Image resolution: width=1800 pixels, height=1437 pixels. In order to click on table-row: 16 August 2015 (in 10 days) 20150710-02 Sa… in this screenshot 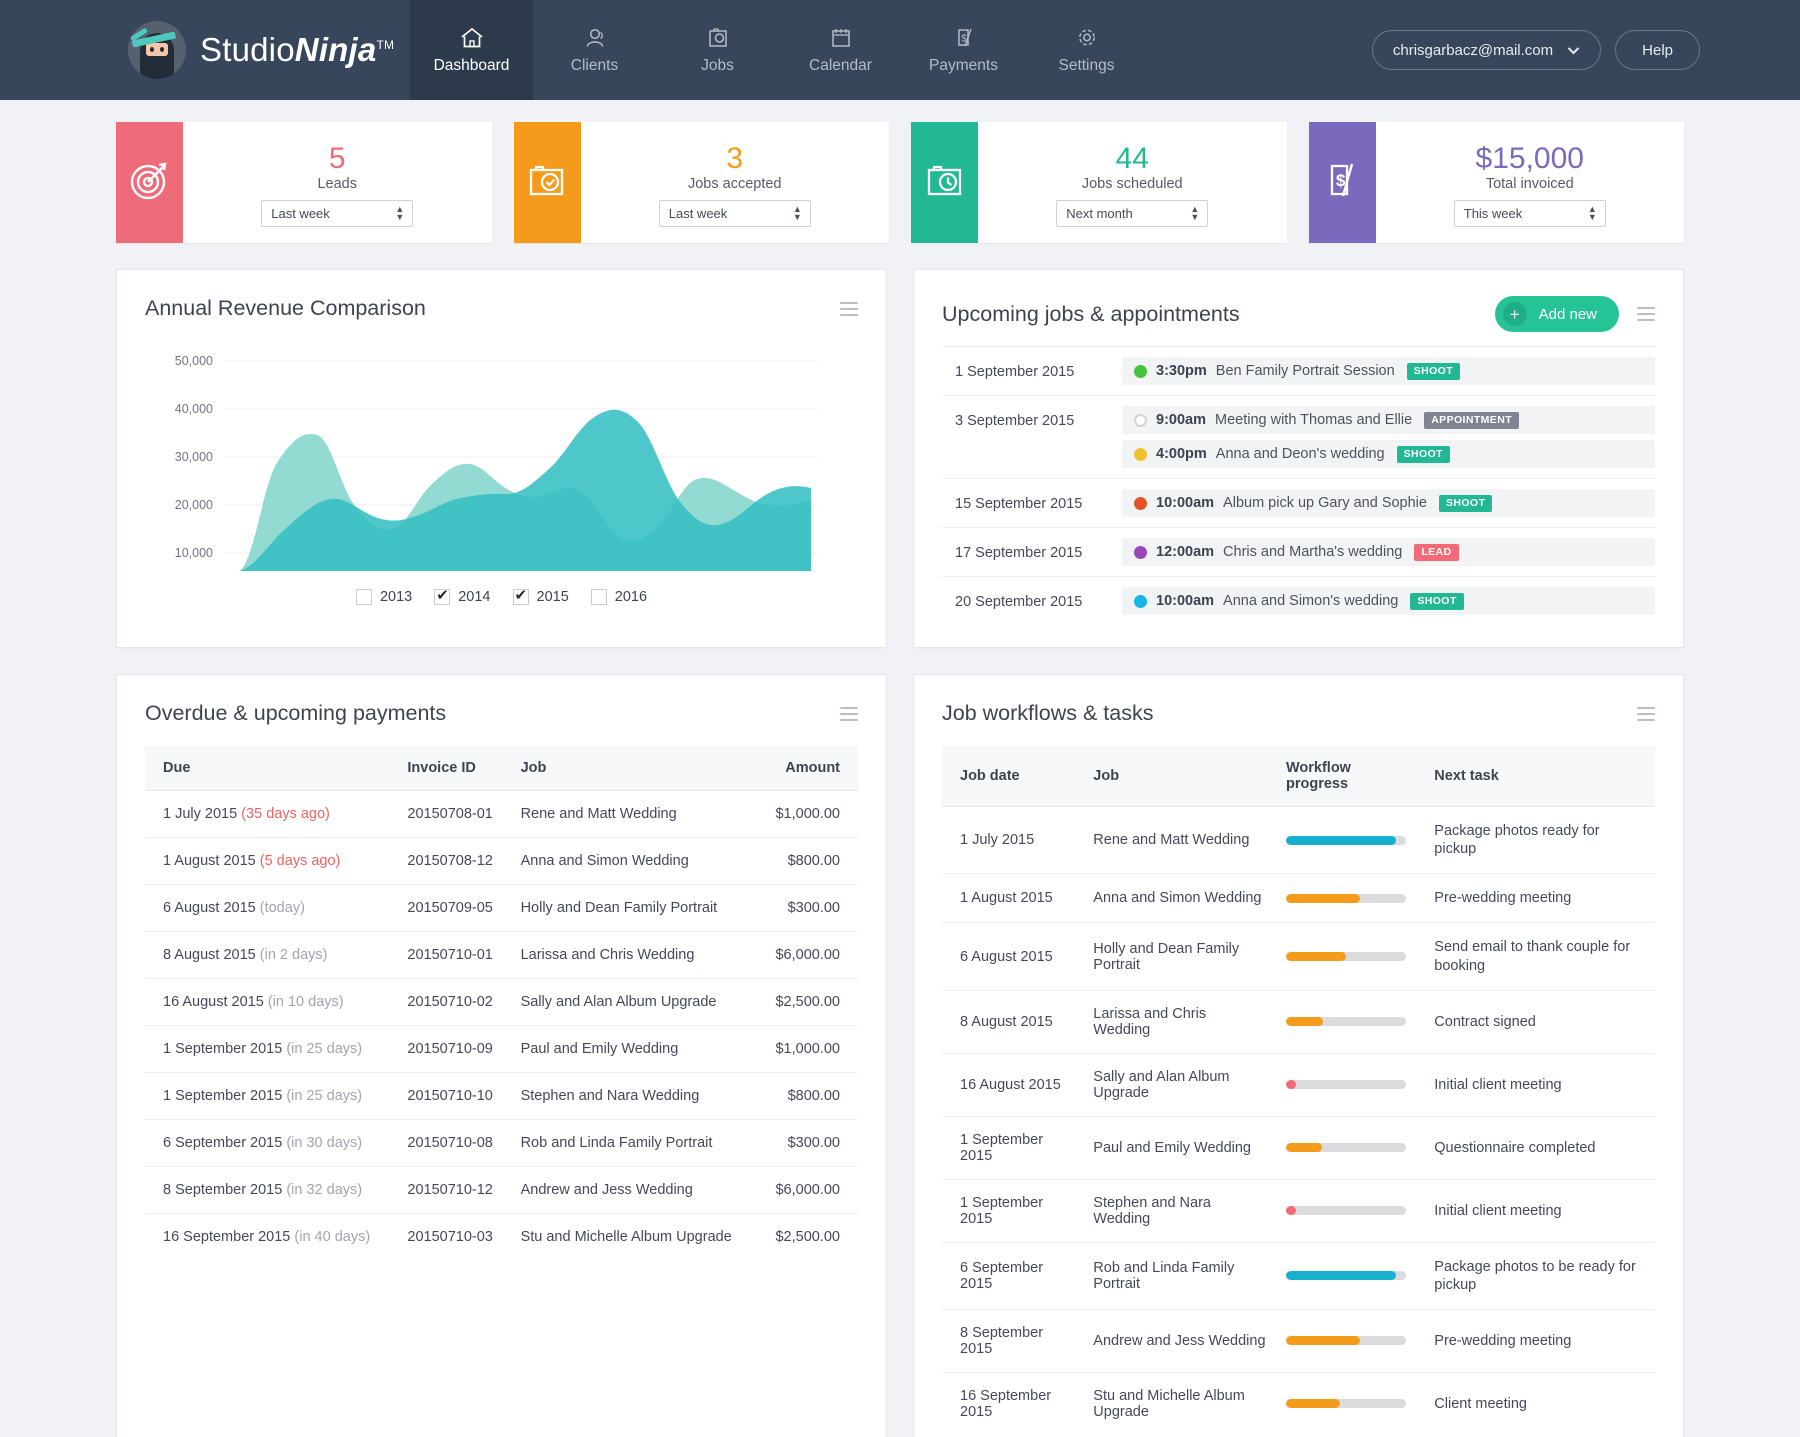, I will do `click(501, 1002)`.